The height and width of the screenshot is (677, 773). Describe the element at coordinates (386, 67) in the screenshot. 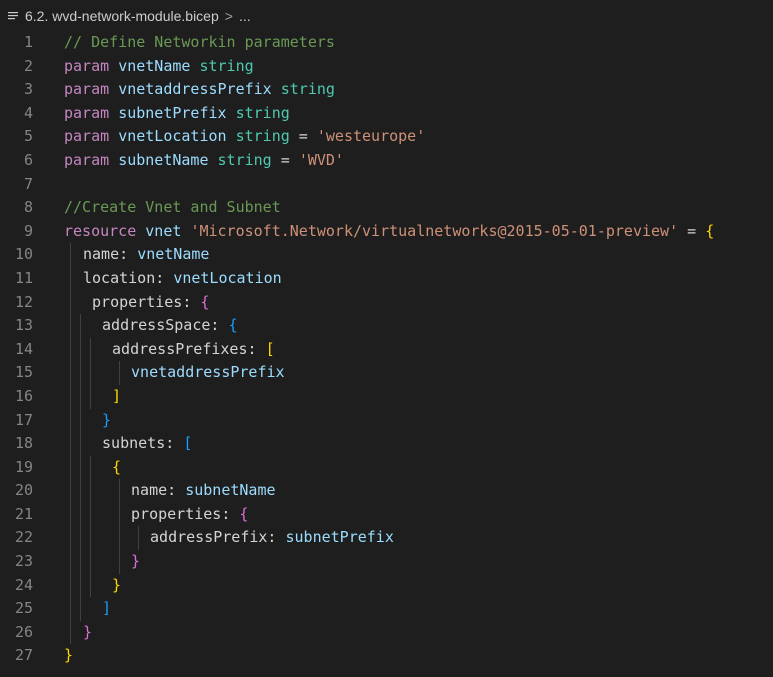

I see `code-line: 2 param vnetName string` at that location.